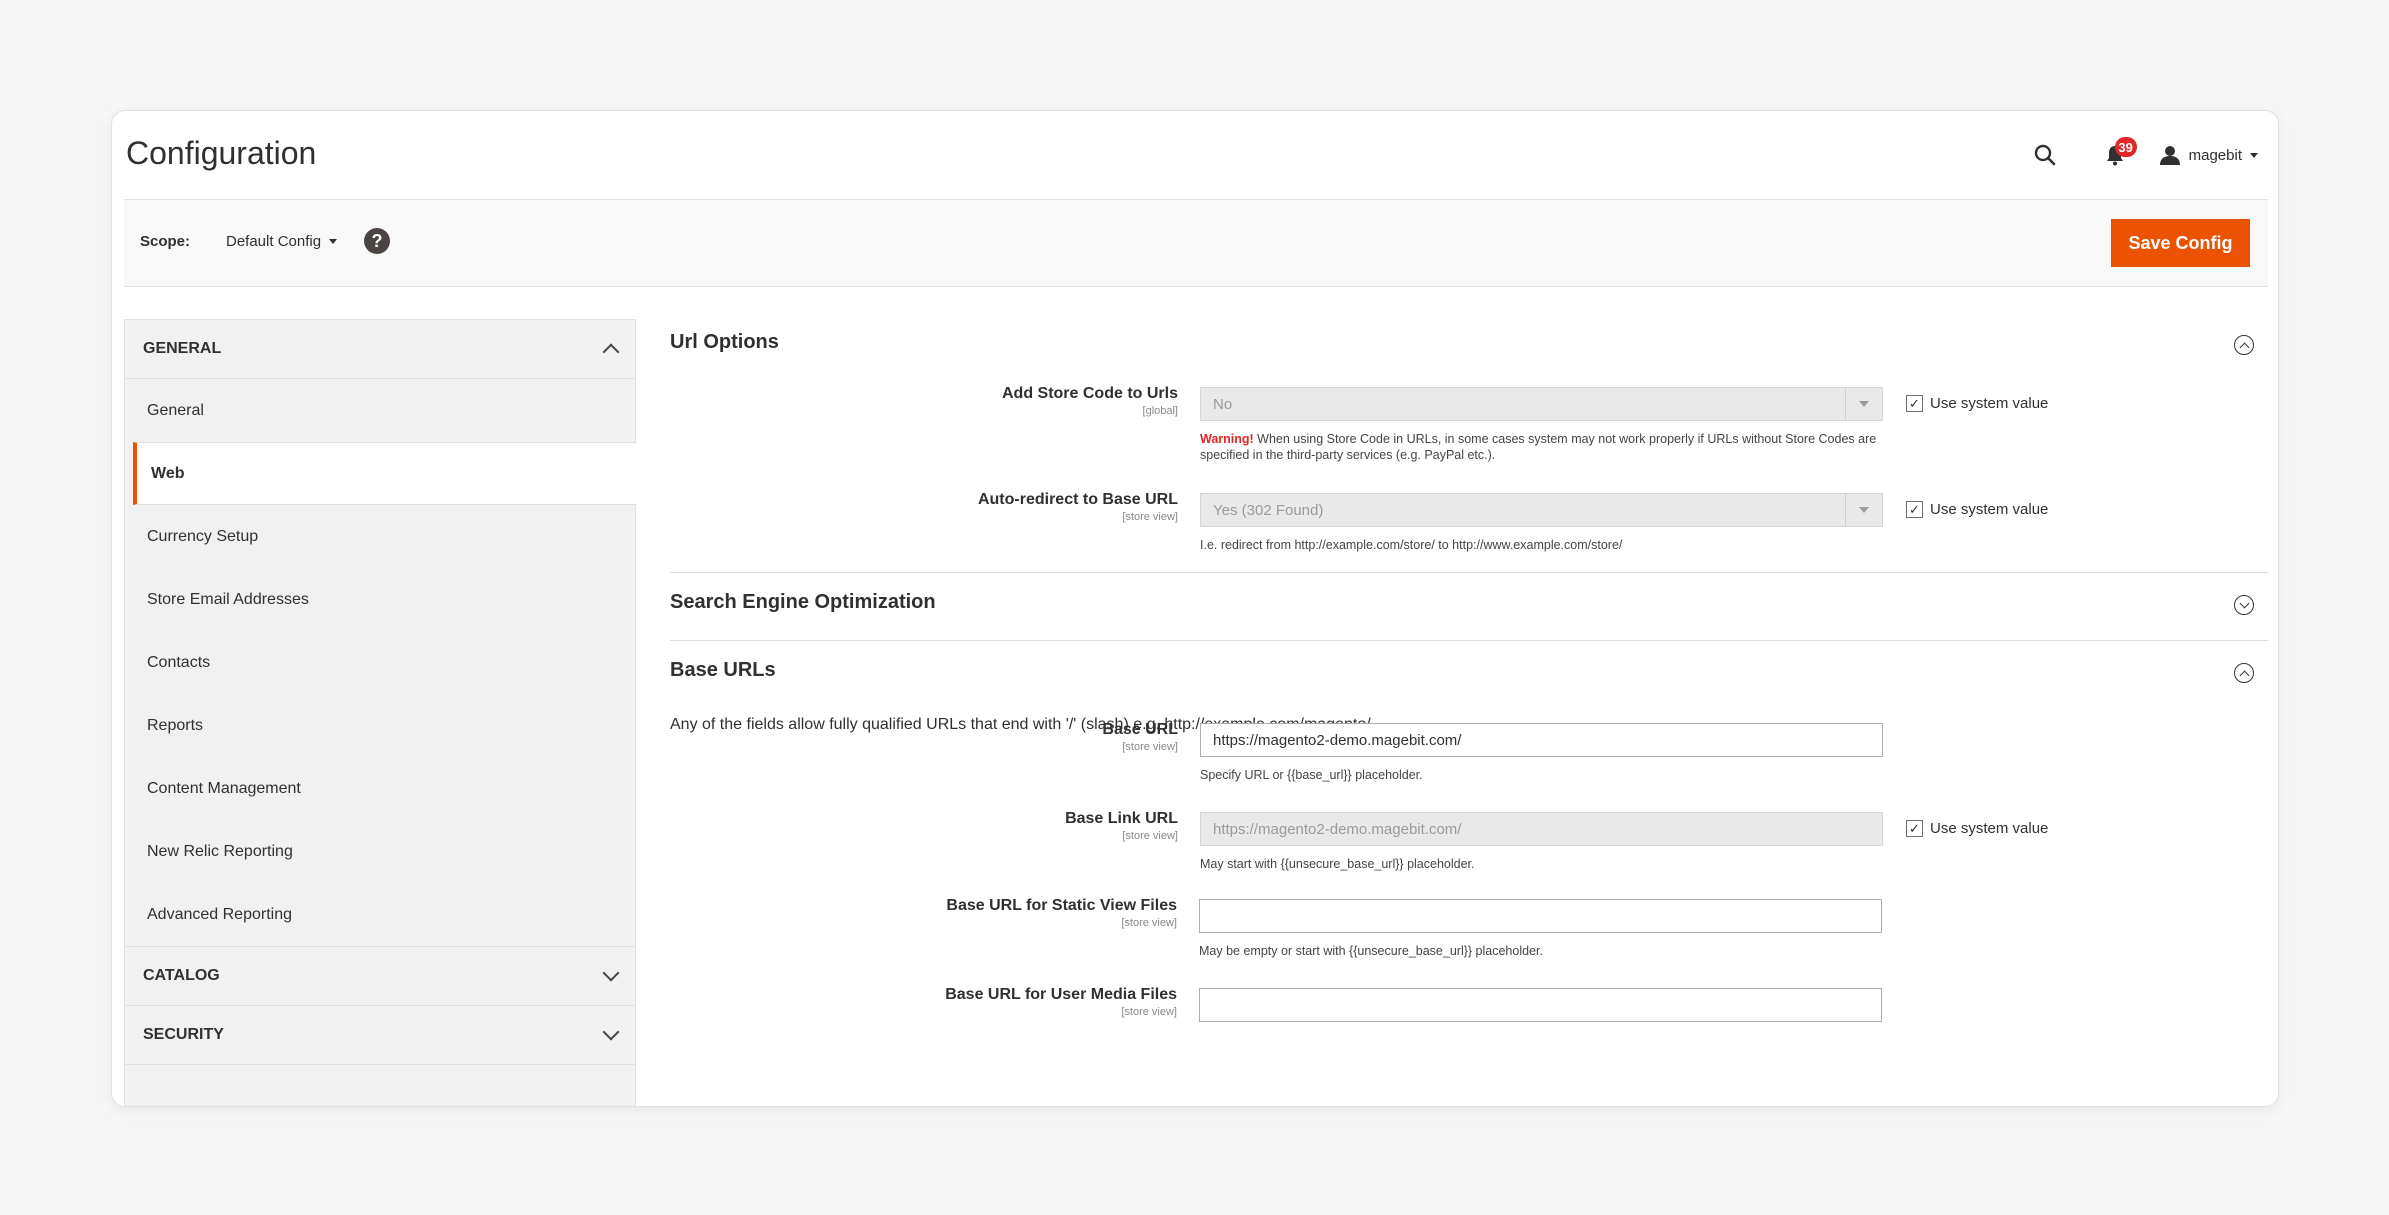  Describe the element at coordinates (2169, 155) in the screenshot. I see `user-icon` at that location.